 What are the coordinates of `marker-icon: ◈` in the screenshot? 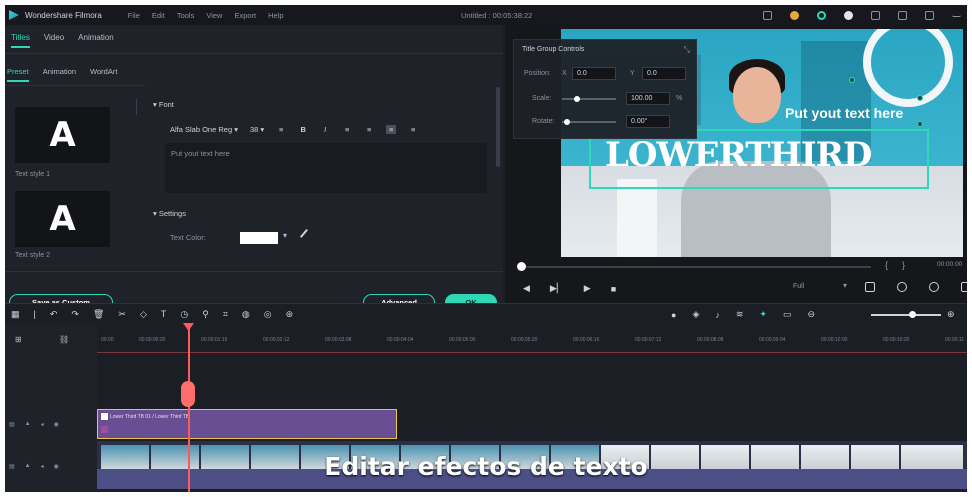 It's located at (695, 314).